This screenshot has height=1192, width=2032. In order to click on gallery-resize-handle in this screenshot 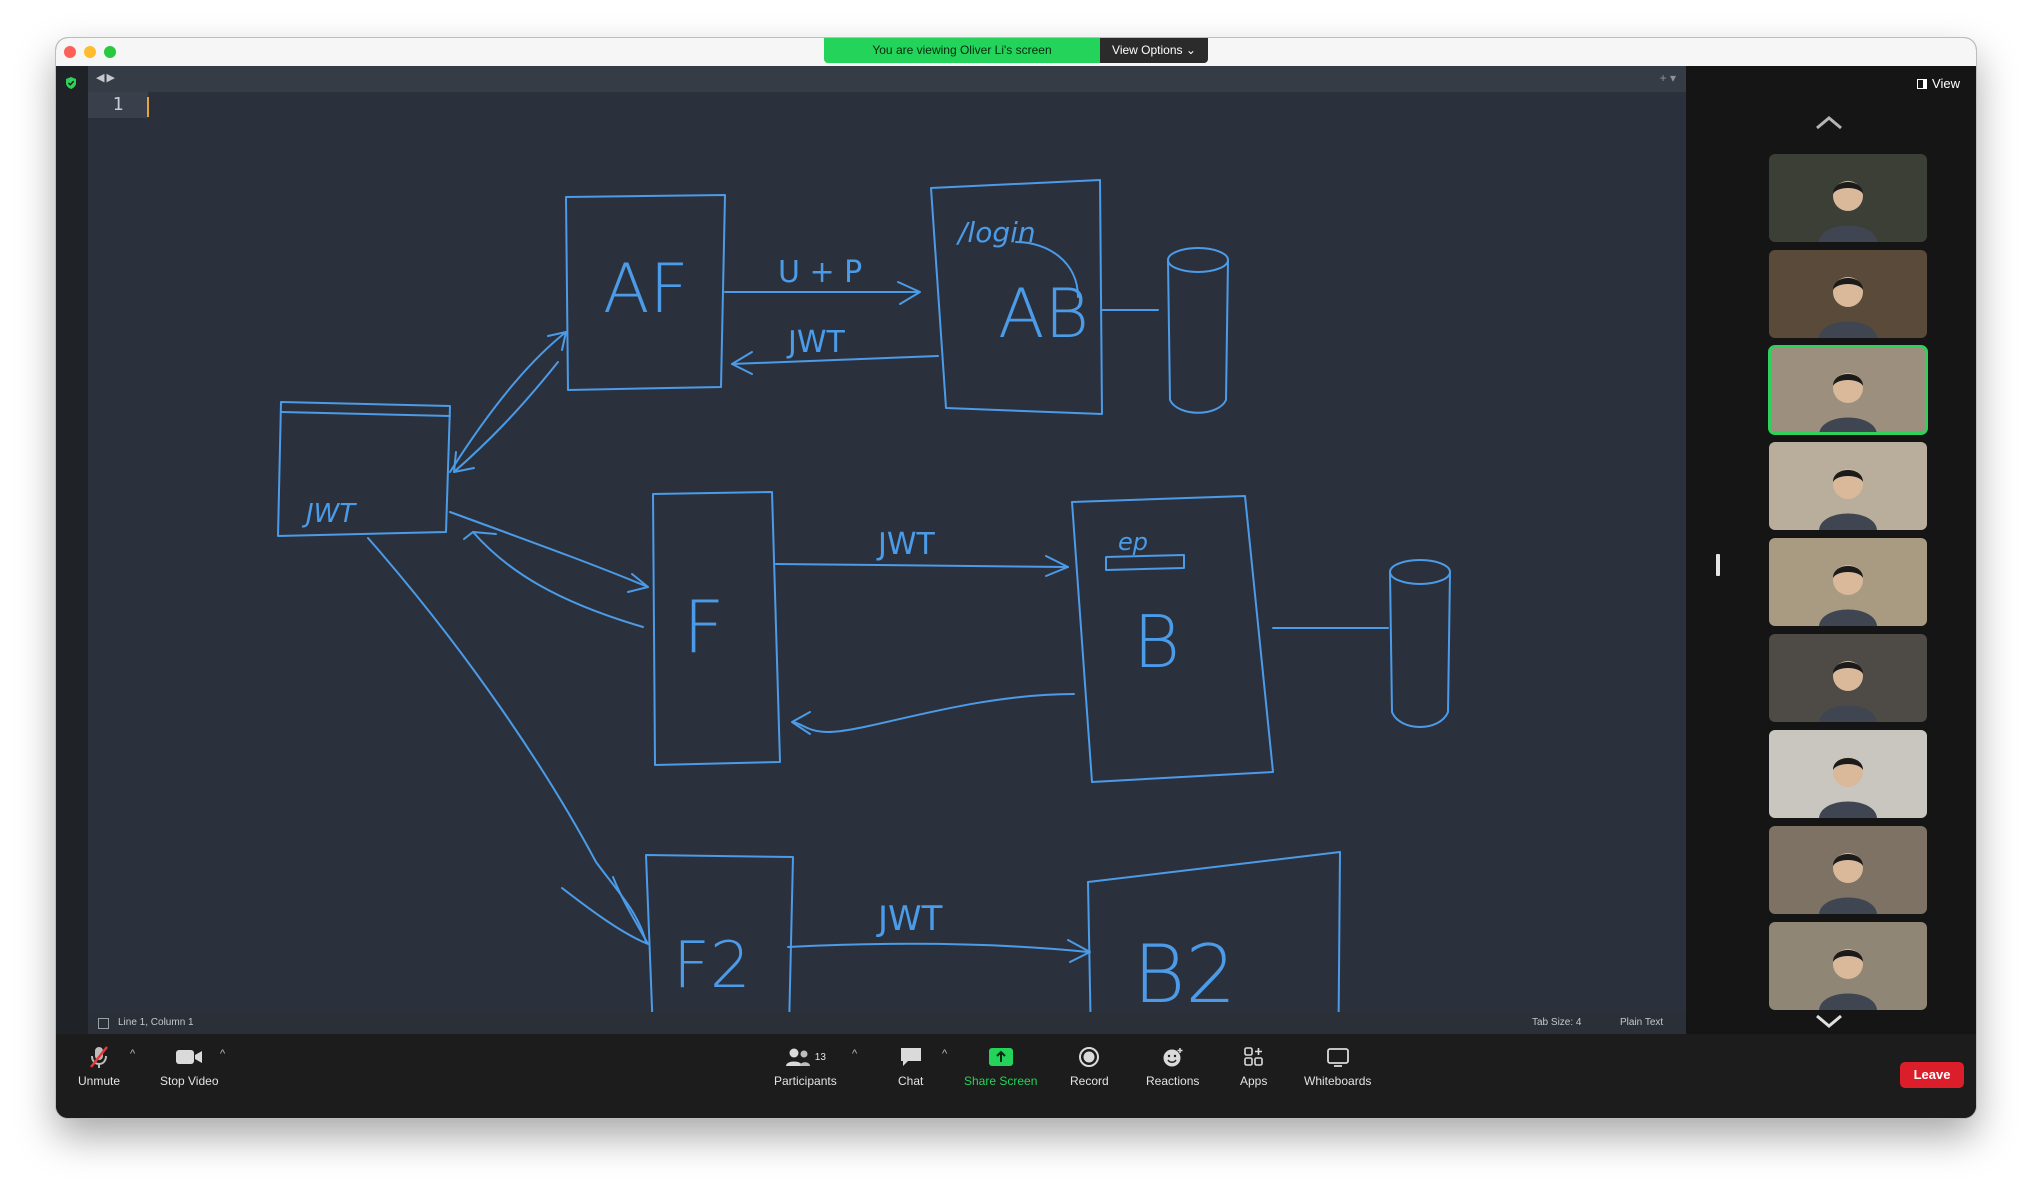, I will do `click(1718, 565)`.